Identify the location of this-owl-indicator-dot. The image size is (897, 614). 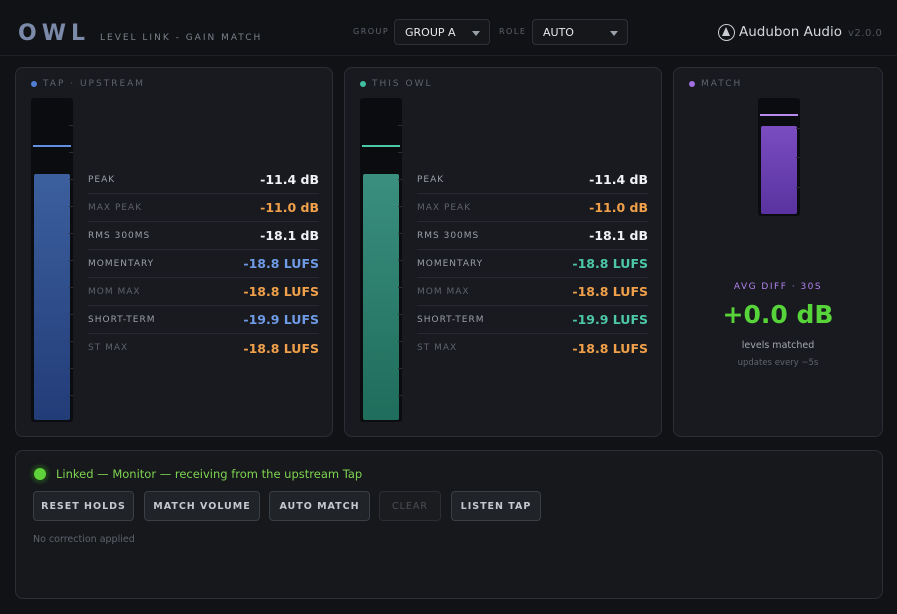
(363, 84).